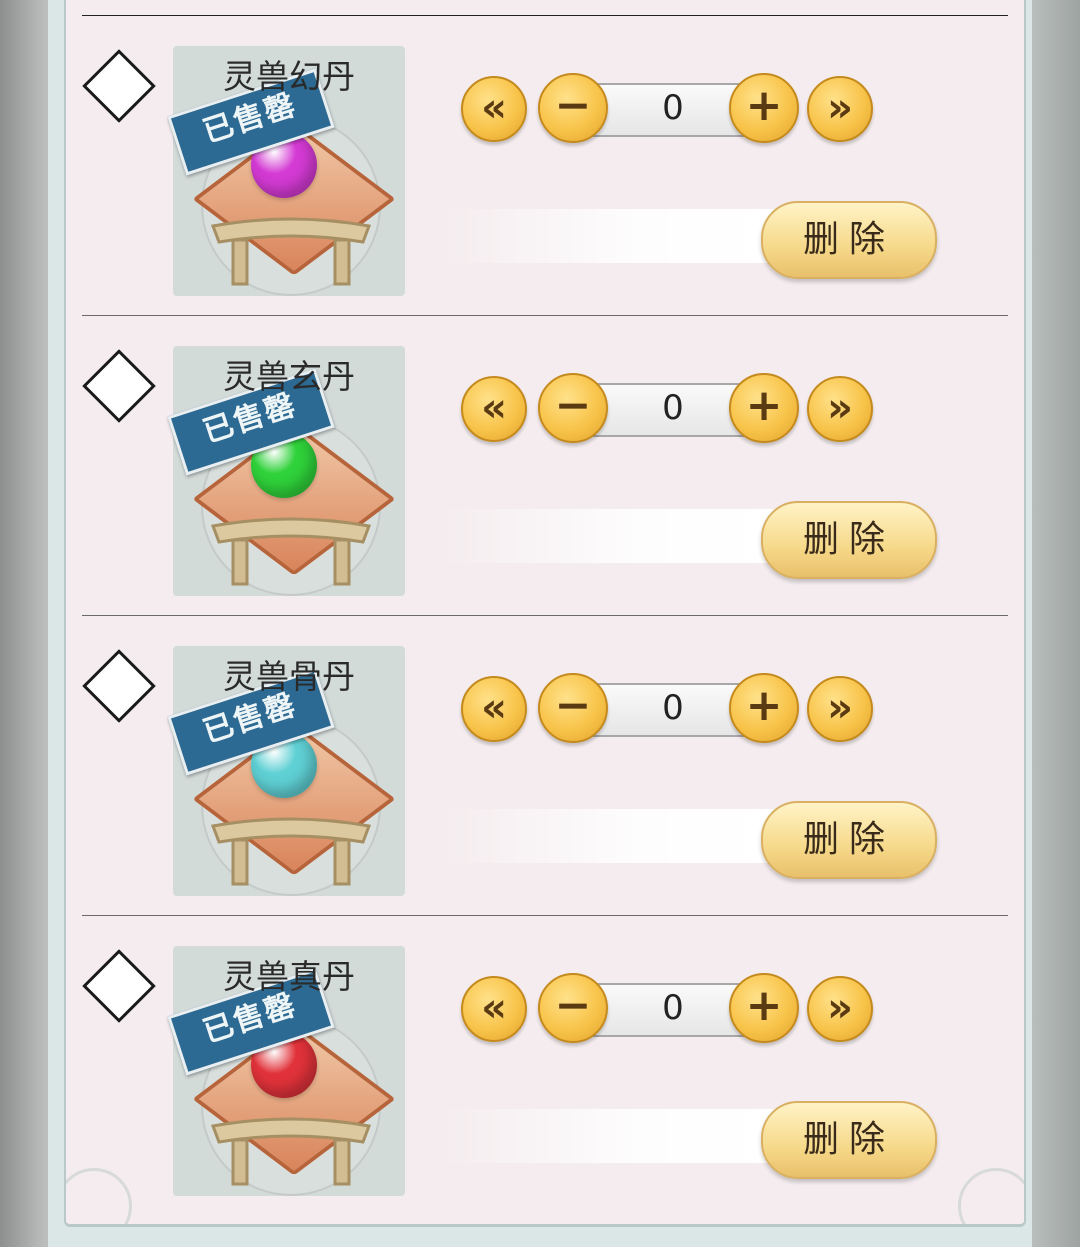  Describe the element at coordinates (289, 676) in the screenshot. I see `item-name: 灵兽骨丹` at that location.